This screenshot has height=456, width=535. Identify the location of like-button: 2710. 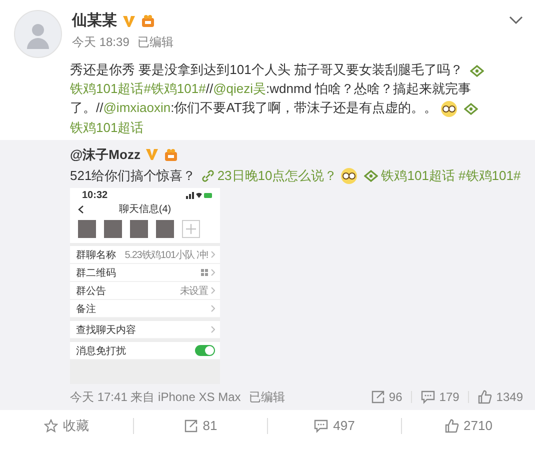
(468, 426).